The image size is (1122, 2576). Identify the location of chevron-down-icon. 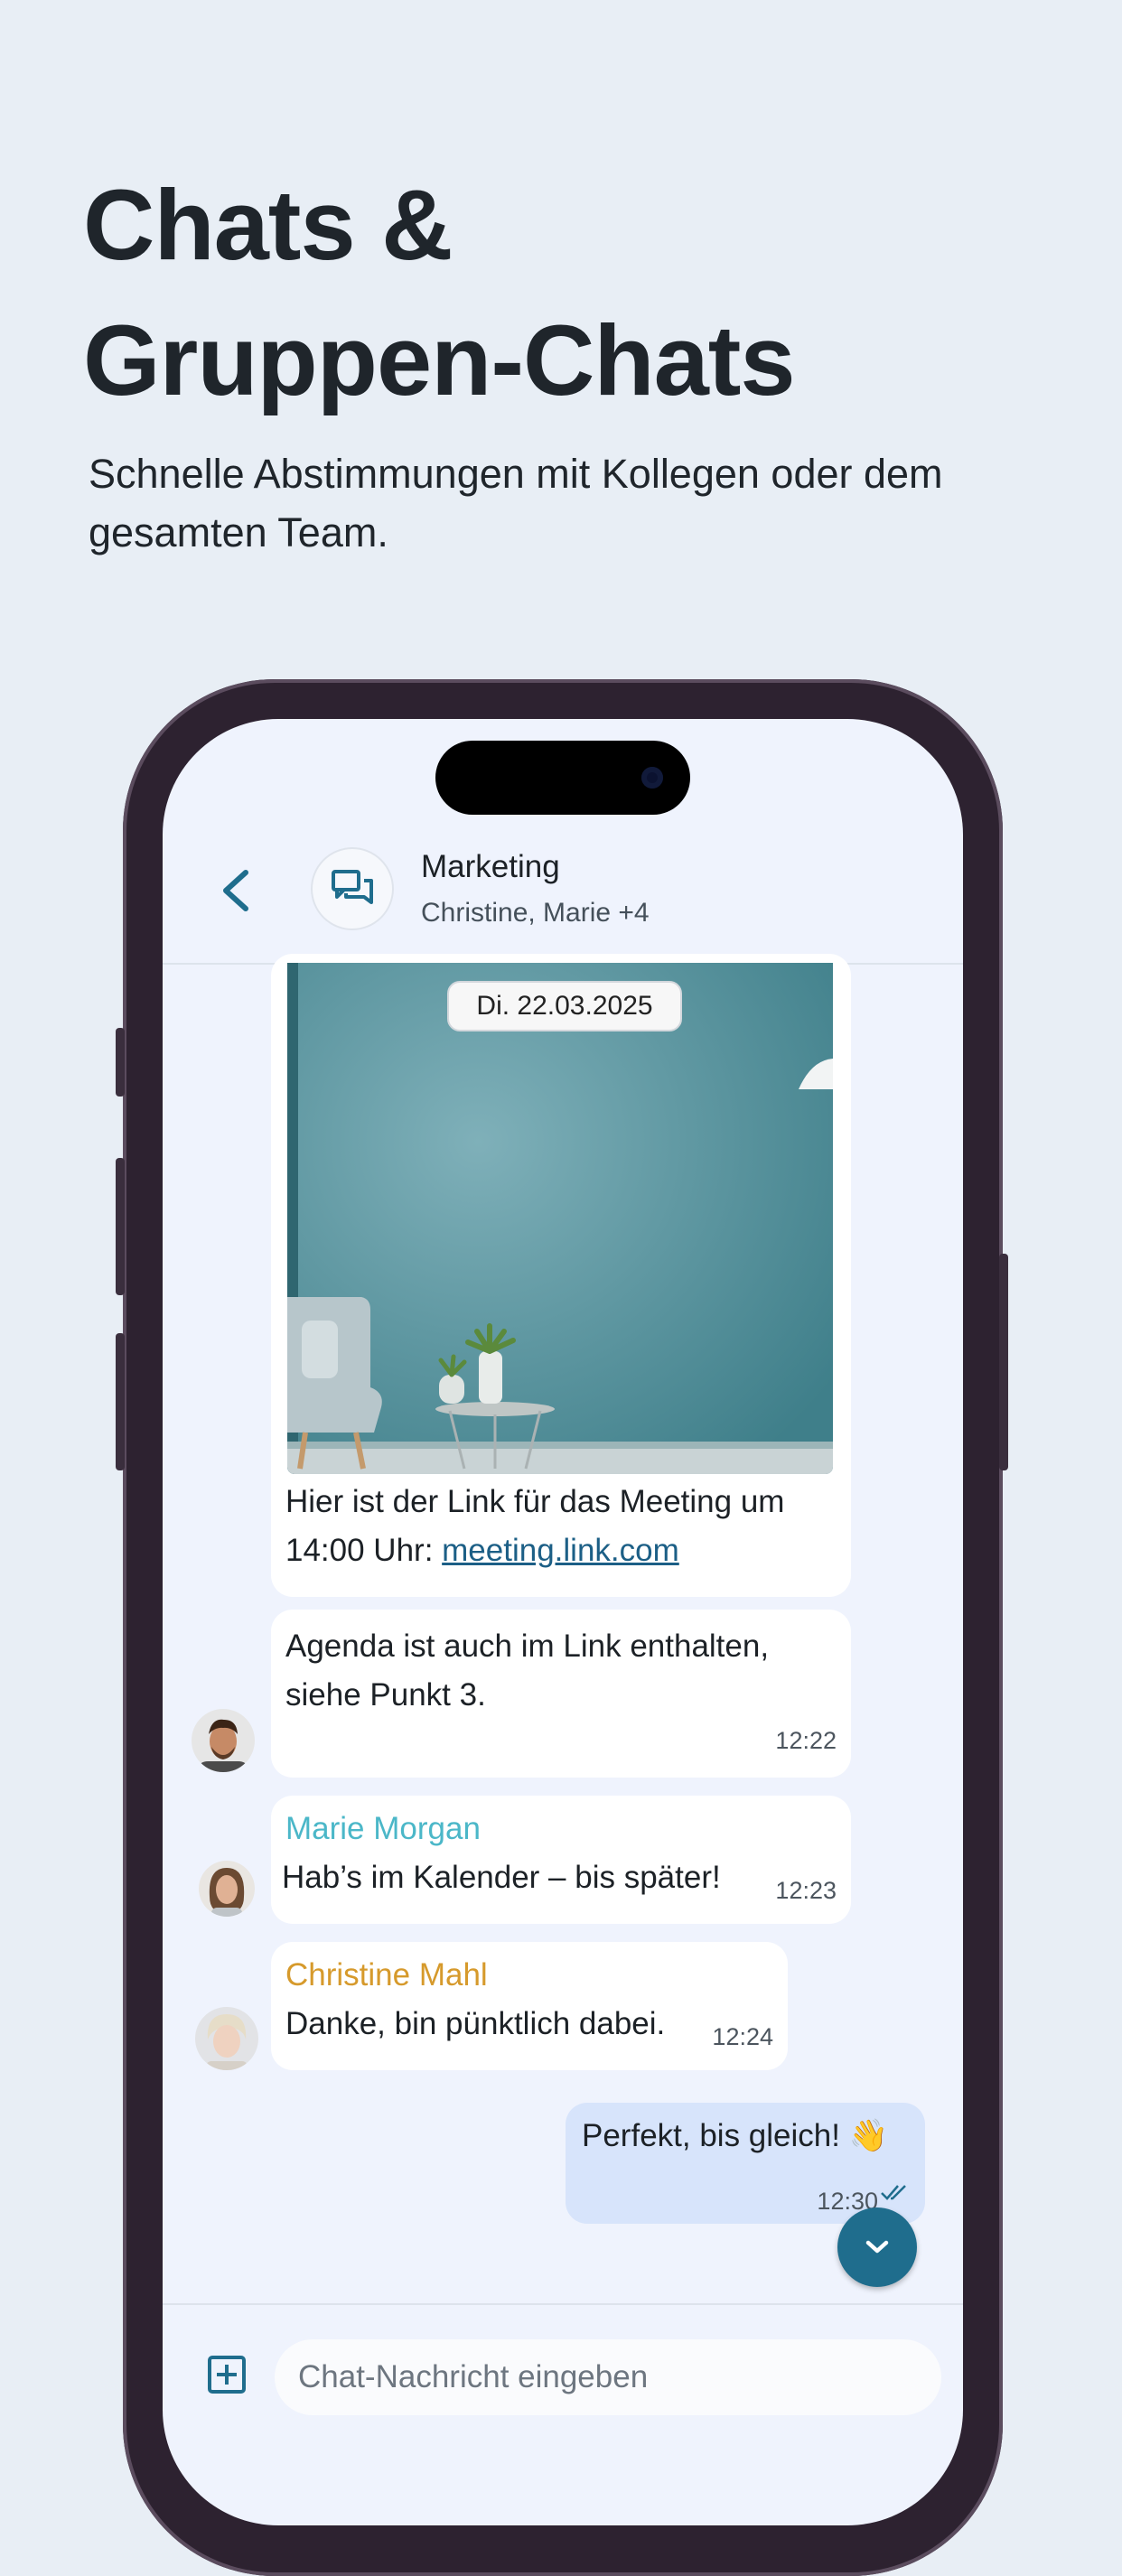
(877, 2247).